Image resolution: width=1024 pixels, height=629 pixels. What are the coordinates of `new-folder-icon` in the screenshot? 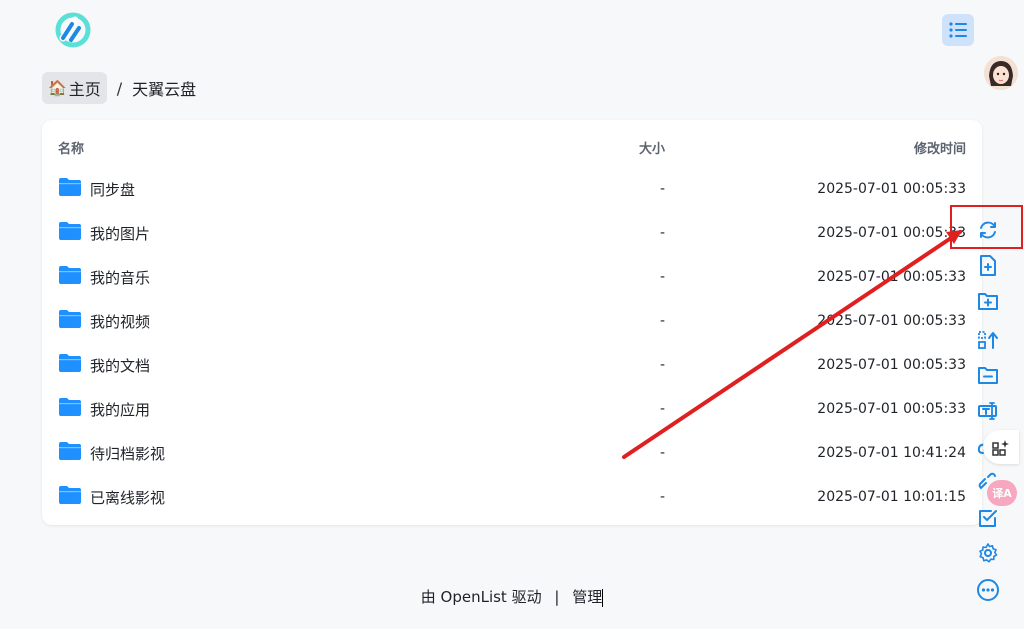 It's located at (988, 301).